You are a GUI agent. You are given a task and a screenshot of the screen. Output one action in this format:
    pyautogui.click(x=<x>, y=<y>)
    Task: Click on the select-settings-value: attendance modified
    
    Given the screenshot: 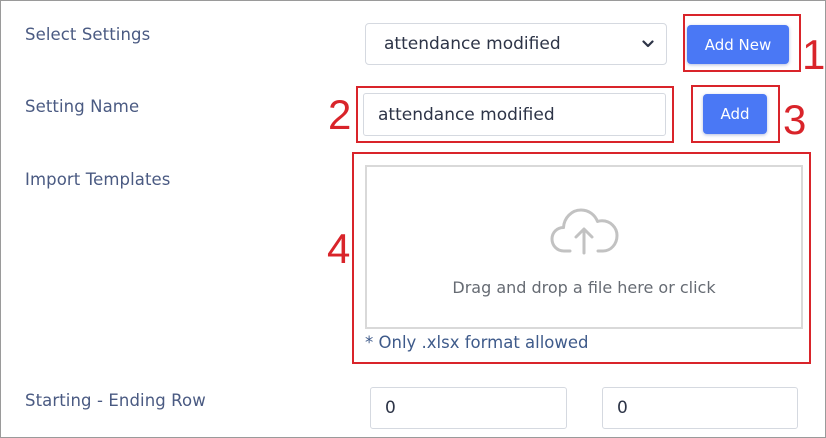 What is the action you would take?
    pyautogui.click(x=472, y=44)
    